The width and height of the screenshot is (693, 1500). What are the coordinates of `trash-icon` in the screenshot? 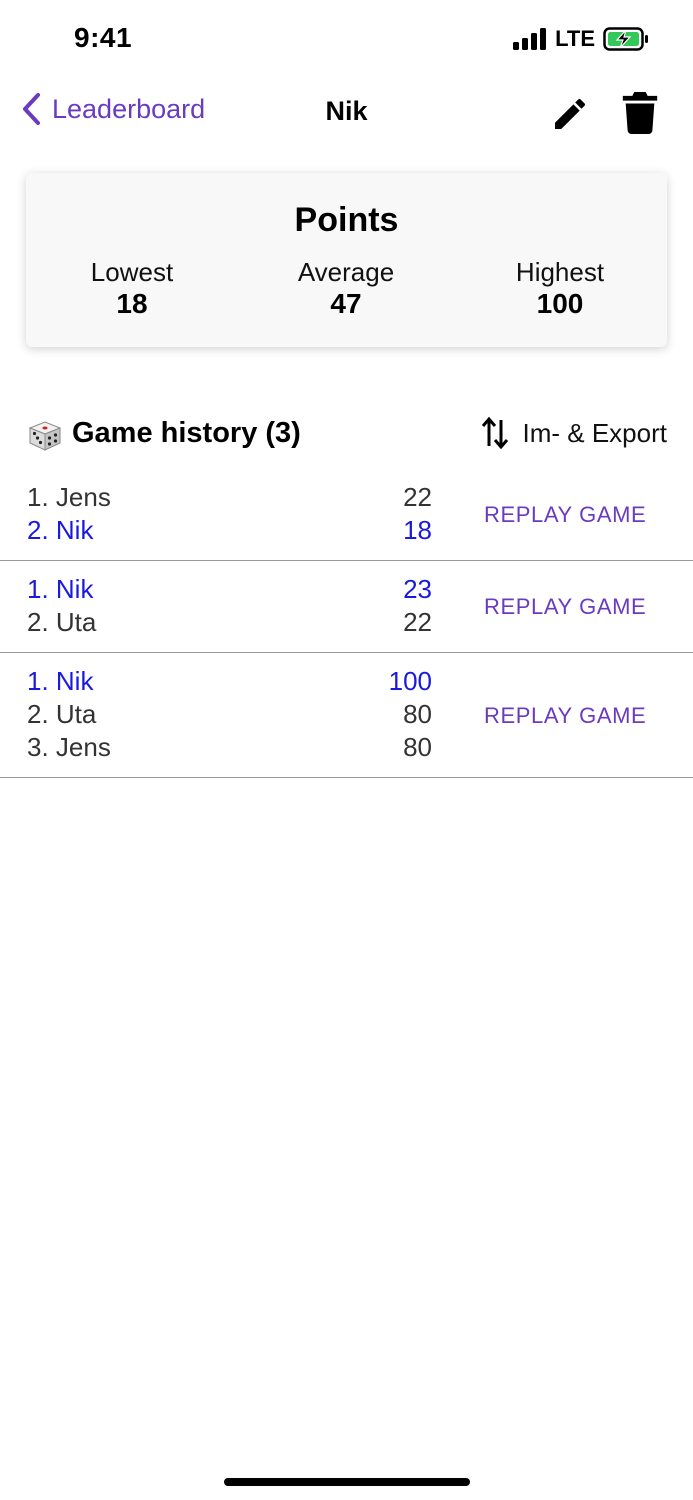 It's located at (640, 113).